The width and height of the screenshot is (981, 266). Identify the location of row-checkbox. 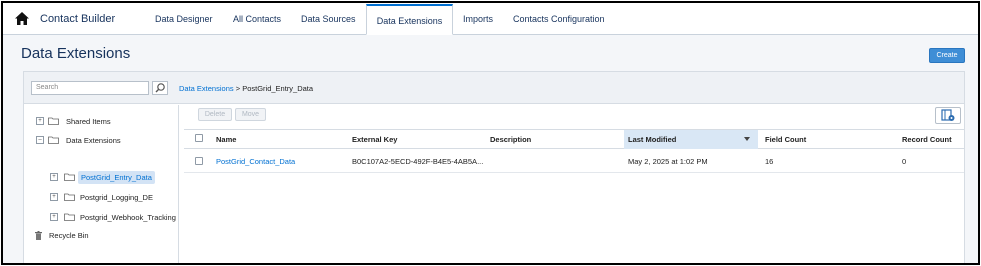
(199, 161).